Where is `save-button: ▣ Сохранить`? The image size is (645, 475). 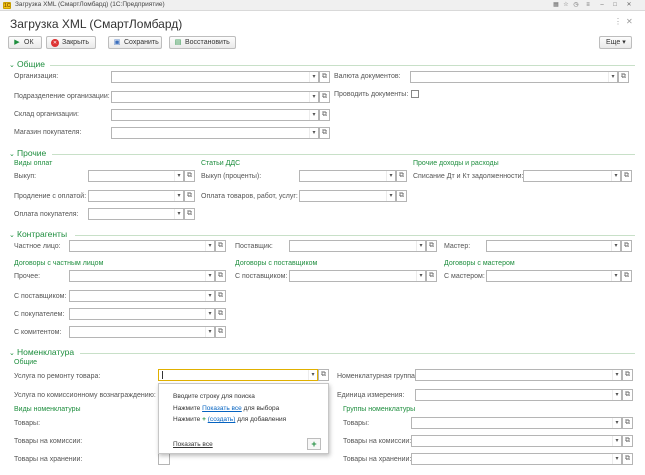
save-button: ▣ Сохранить is located at coordinates (135, 42).